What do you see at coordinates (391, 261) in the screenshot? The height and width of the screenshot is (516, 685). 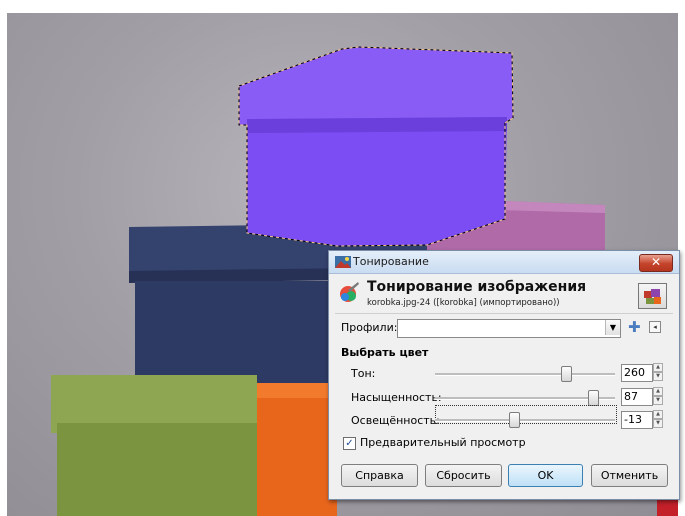 I see `window-title: Тонирование` at bounding box center [391, 261].